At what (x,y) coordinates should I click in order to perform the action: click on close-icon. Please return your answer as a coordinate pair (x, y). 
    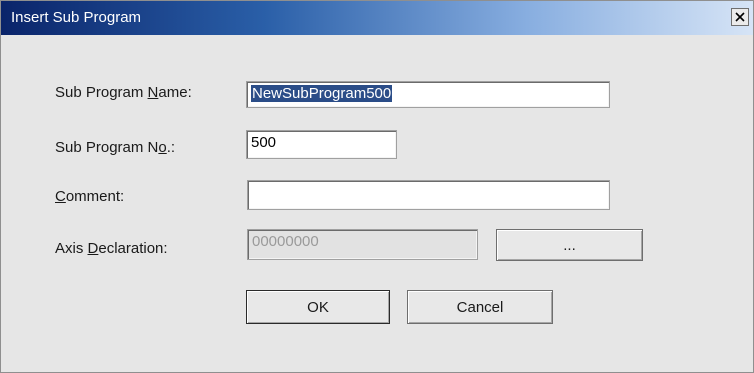
    Looking at the image, I should click on (740, 17).